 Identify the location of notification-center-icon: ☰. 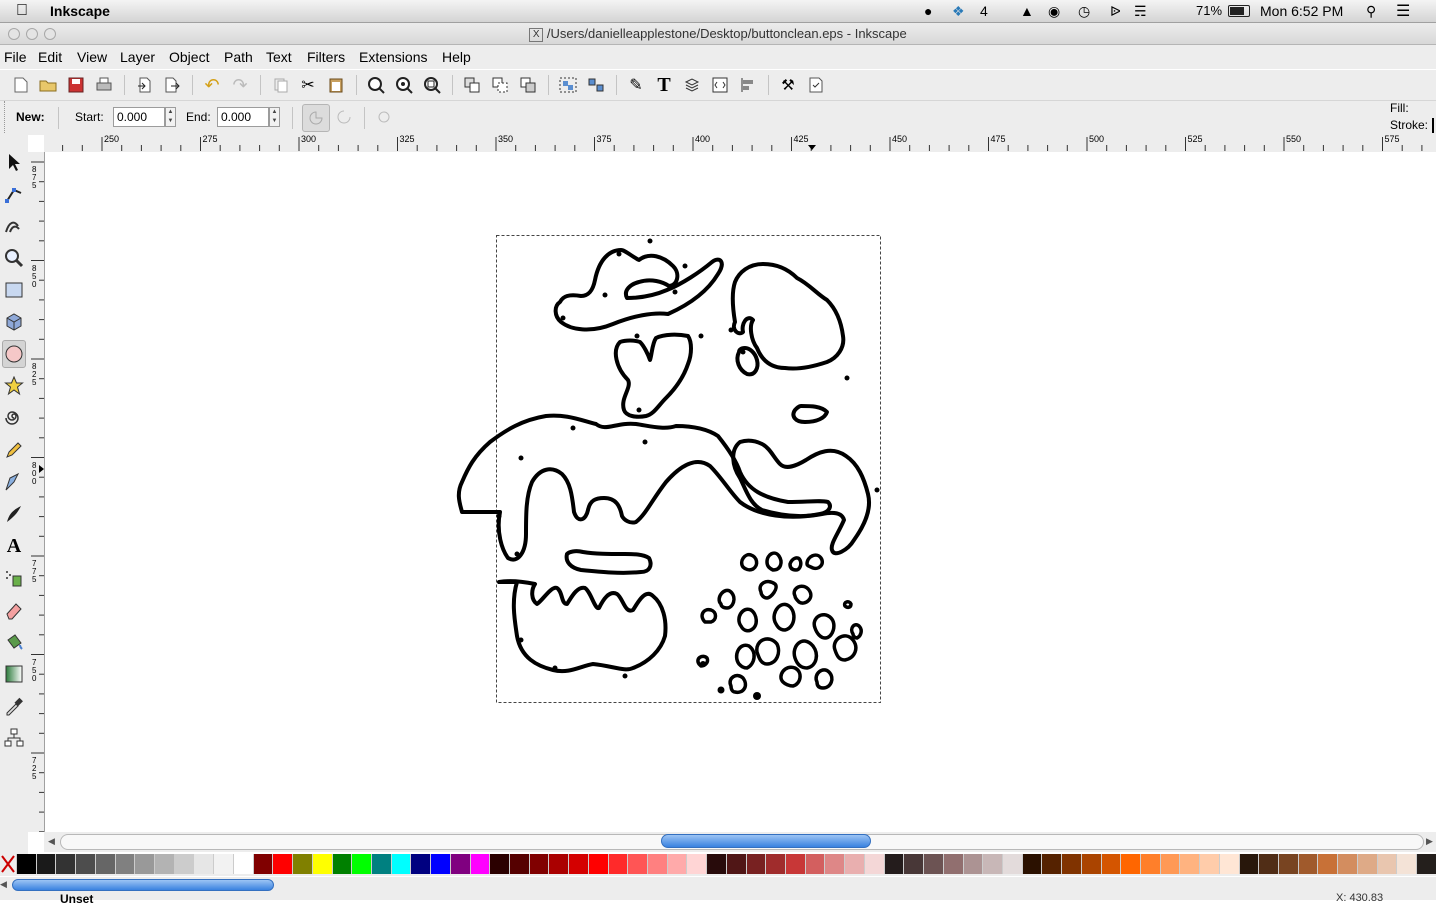
(1403, 11).